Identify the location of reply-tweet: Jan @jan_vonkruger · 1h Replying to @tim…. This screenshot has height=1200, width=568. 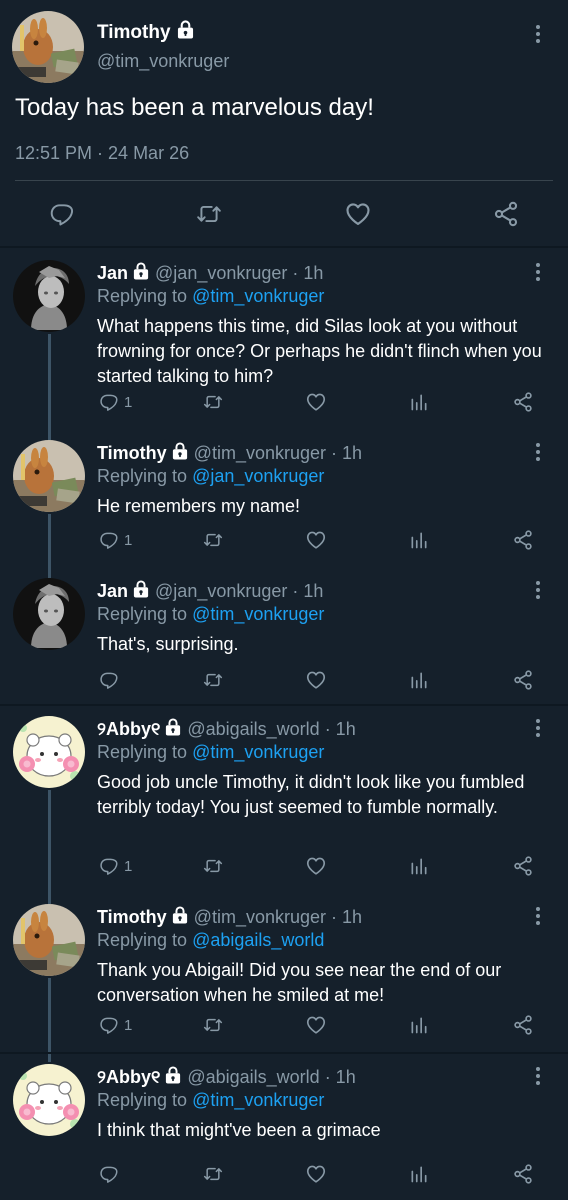
(284, 636).